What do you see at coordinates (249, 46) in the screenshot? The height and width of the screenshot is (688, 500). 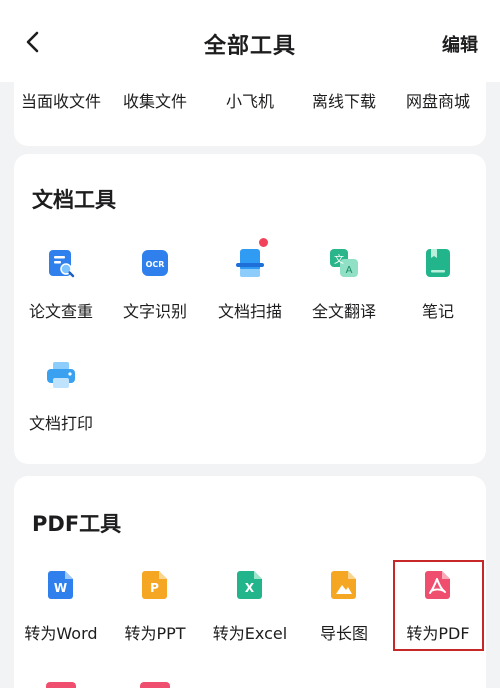 I see `page-title: 全部工具` at bounding box center [249, 46].